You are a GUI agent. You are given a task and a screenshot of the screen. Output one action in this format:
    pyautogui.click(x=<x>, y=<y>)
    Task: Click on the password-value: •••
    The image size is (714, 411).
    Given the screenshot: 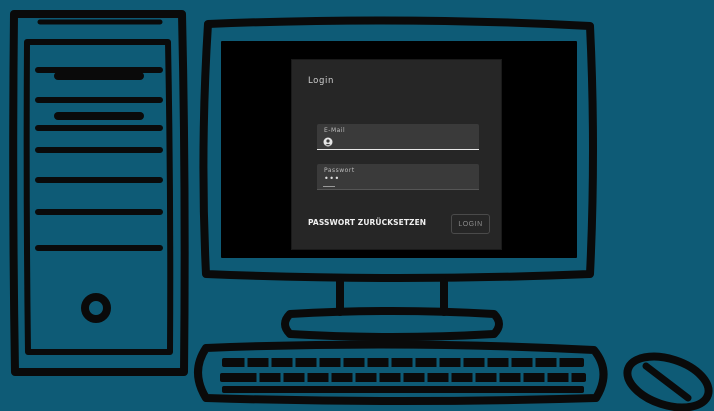 What is the action you would take?
    pyautogui.click(x=332, y=178)
    